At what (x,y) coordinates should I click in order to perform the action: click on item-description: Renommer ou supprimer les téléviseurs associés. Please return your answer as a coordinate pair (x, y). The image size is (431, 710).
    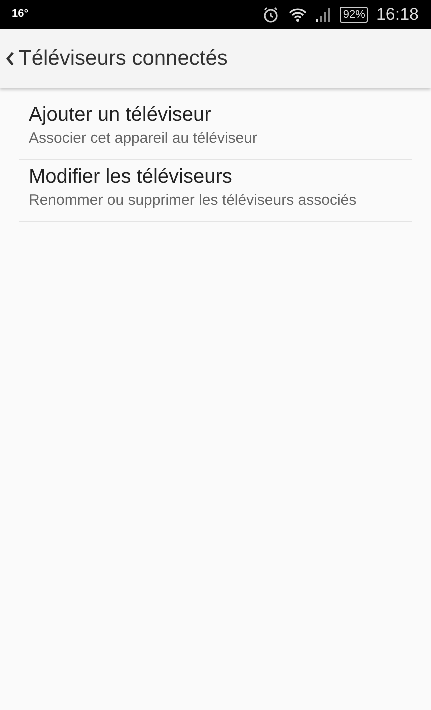
    Looking at the image, I should click on (193, 201).